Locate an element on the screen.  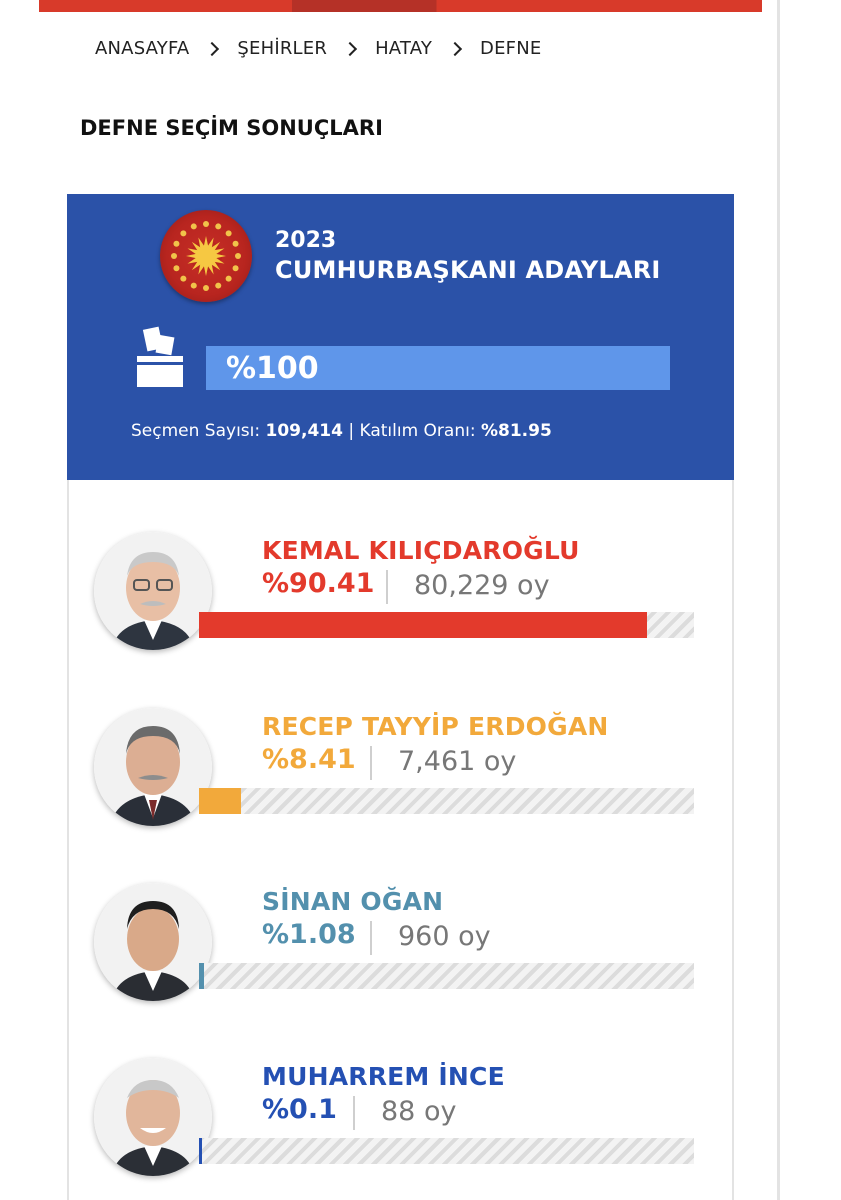
candidate-name: MUHARREM İNCE is located at coordinates (383, 1076).